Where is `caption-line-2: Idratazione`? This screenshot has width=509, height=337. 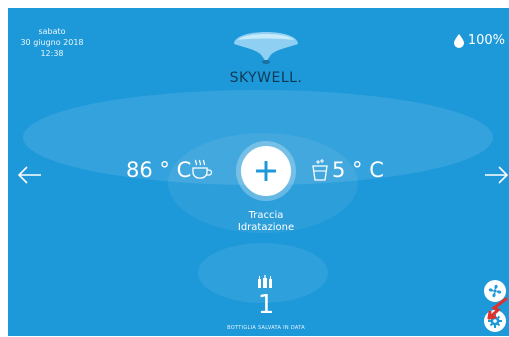 caption-line-2: Idratazione is located at coordinates (266, 227).